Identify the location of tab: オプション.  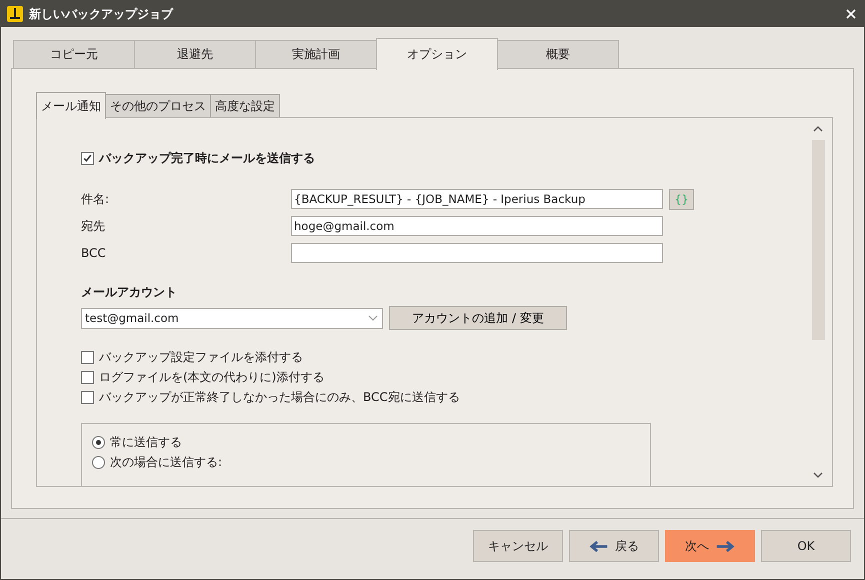
(437, 54).